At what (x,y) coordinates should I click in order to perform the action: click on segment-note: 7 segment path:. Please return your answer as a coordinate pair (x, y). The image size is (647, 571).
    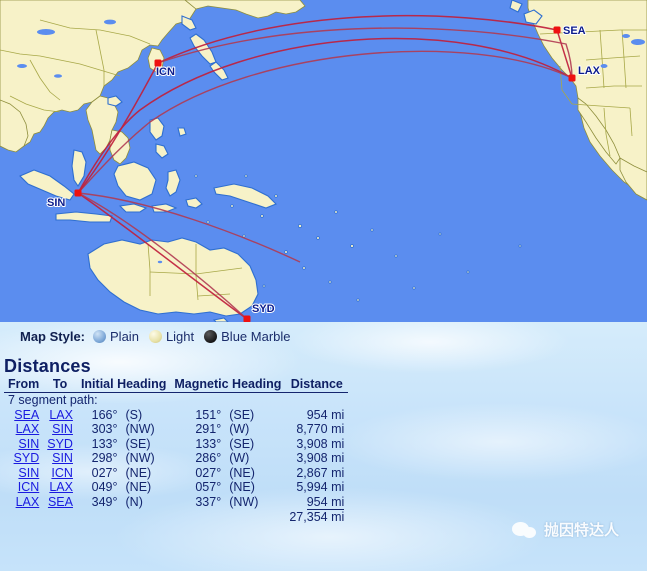
    Looking at the image, I should click on (53, 400).